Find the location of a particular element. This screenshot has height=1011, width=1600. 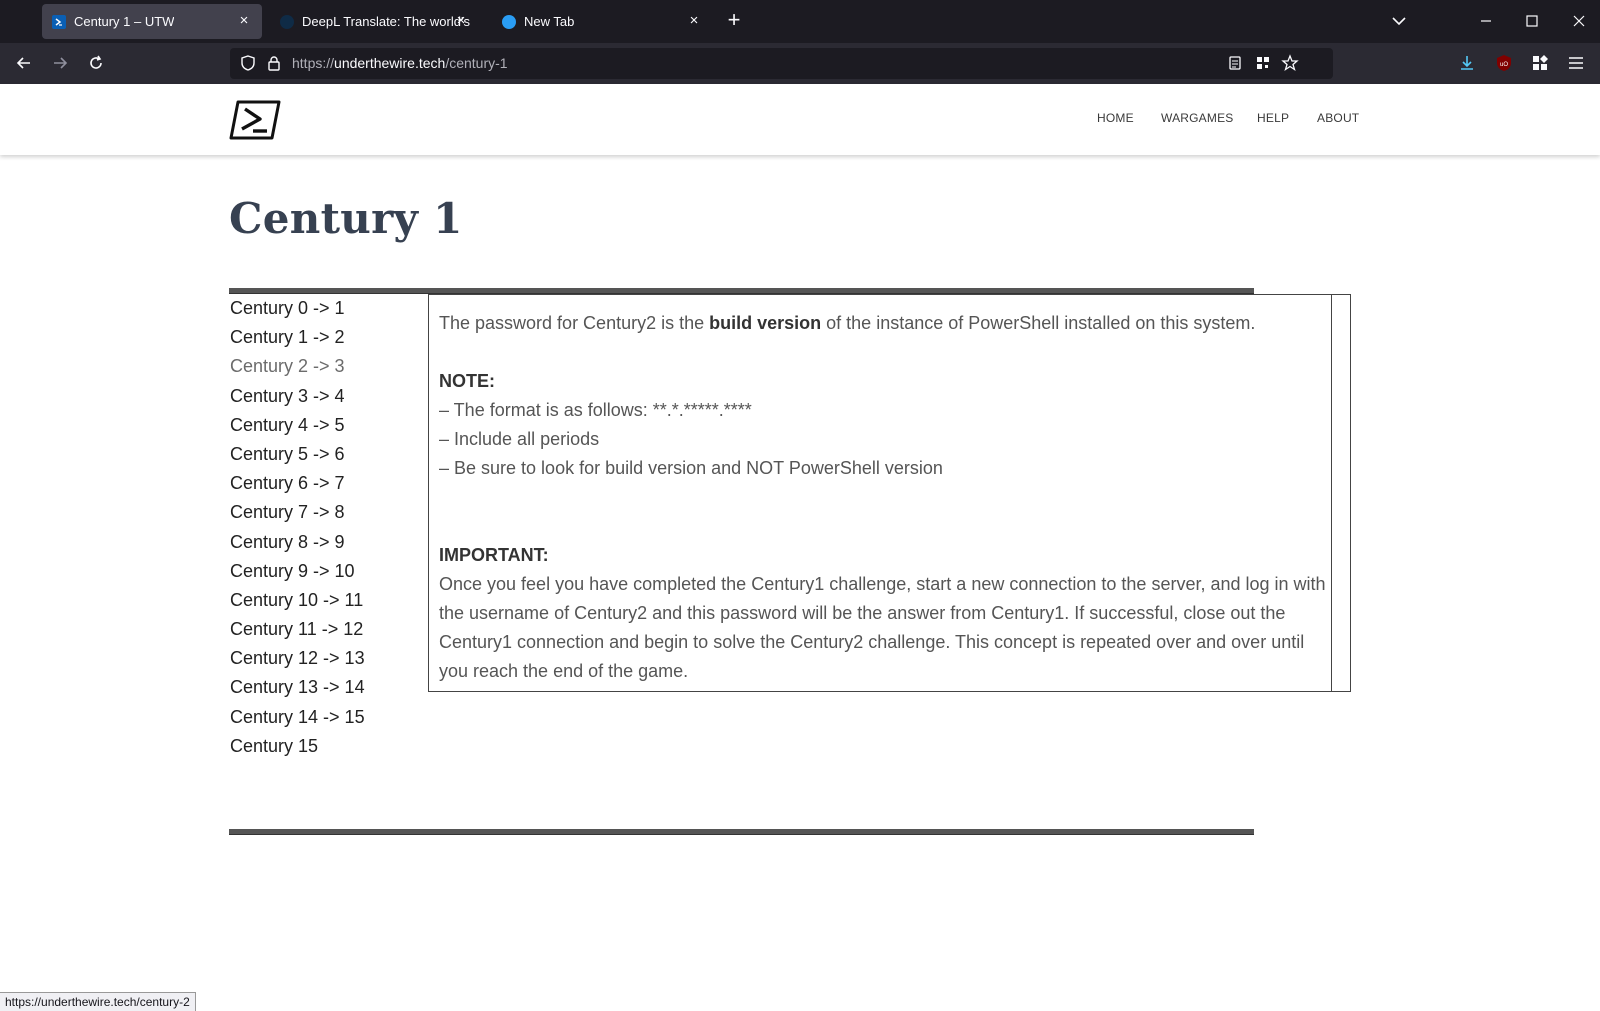

sidebar-item-century-2: Century 2 -> 3 is located at coordinates (320, 368).